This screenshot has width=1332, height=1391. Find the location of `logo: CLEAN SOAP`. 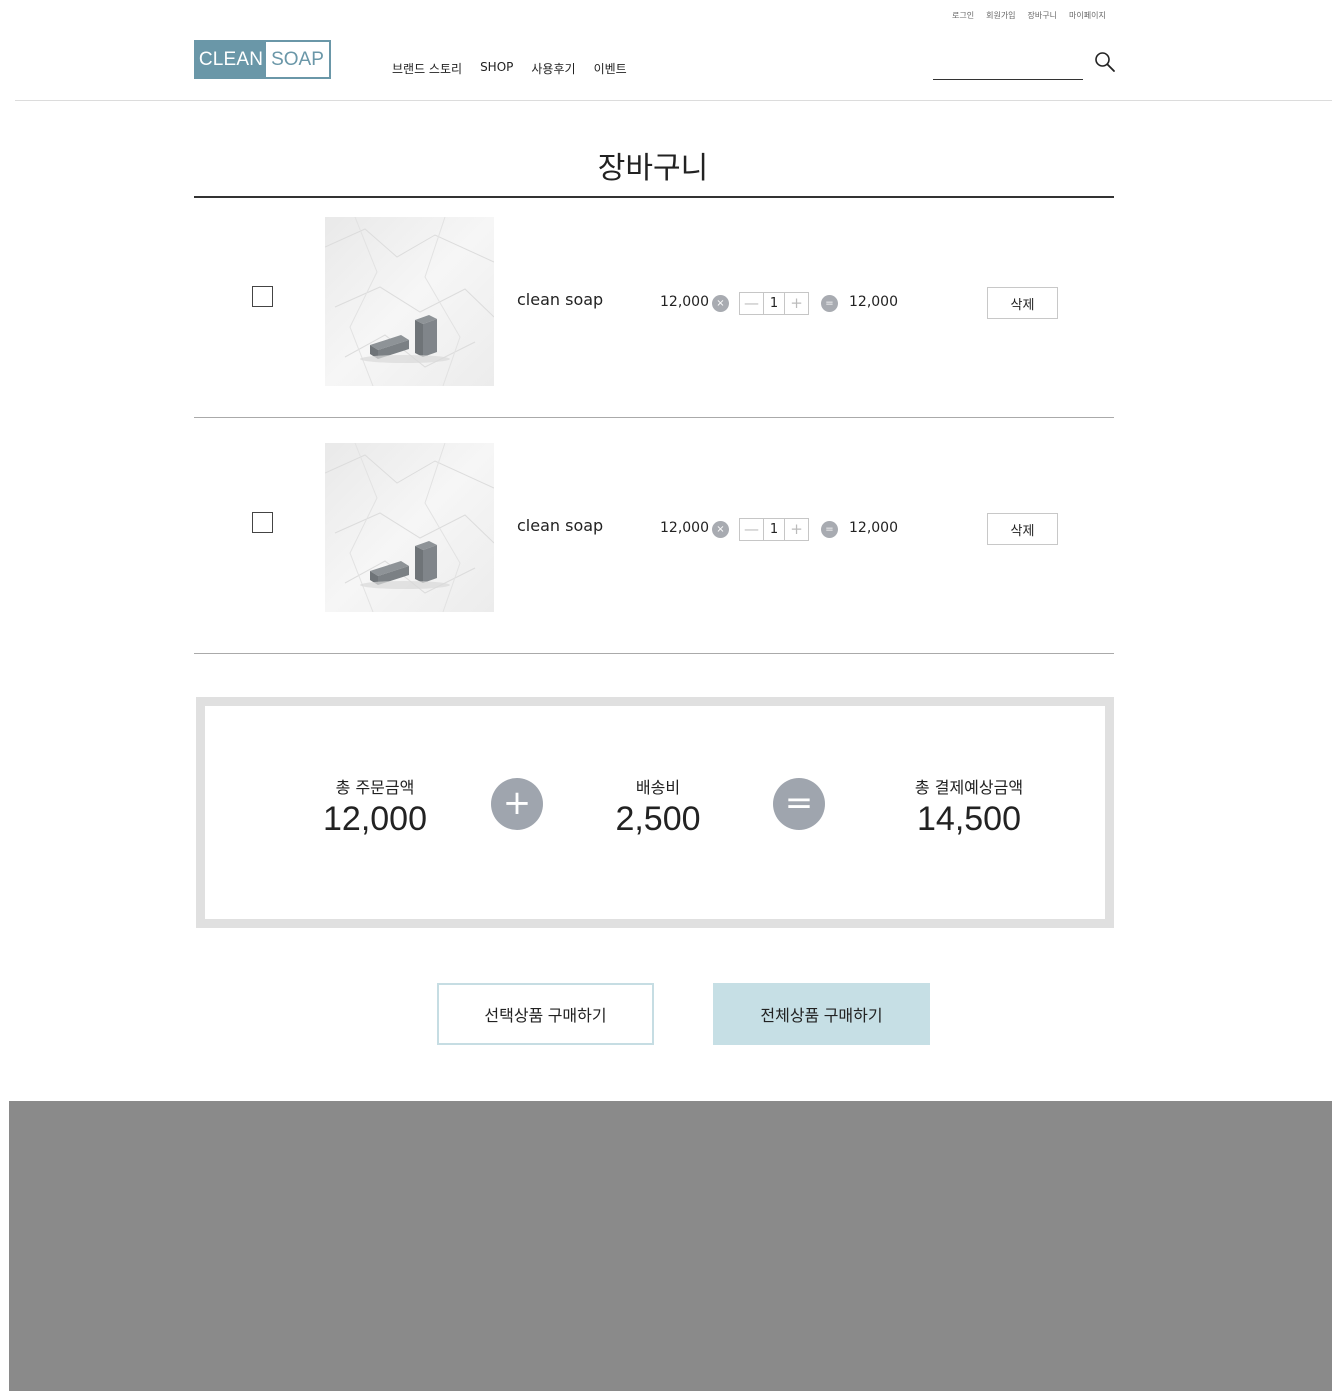

logo: CLEAN SOAP is located at coordinates (262, 59).